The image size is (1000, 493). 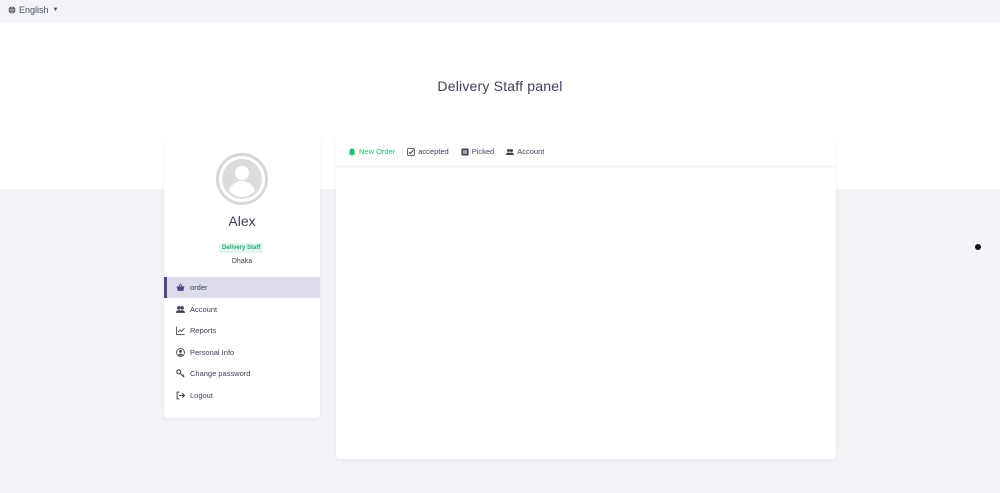 I want to click on sidebar-item-change-password: Change password, so click(x=242, y=373).